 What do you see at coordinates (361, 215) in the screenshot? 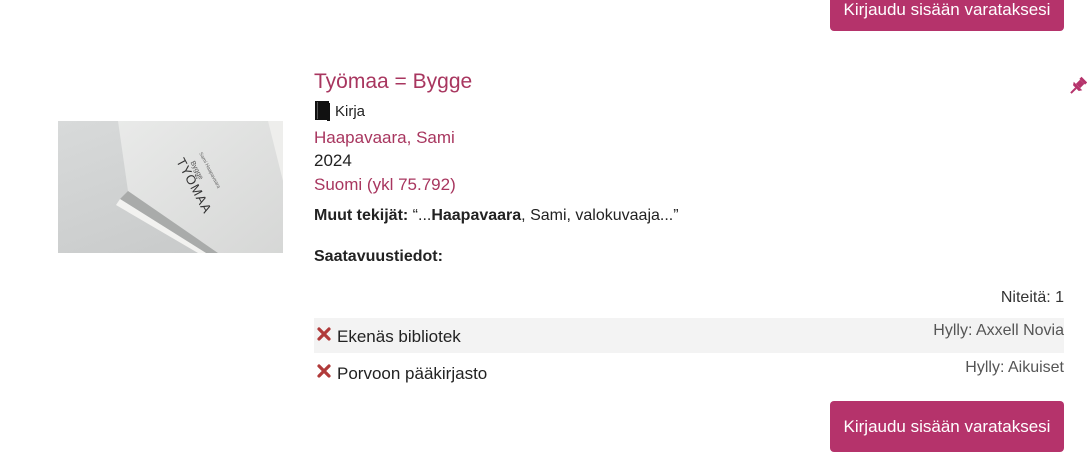
I see `contributors-label: Muut tekijät:` at bounding box center [361, 215].